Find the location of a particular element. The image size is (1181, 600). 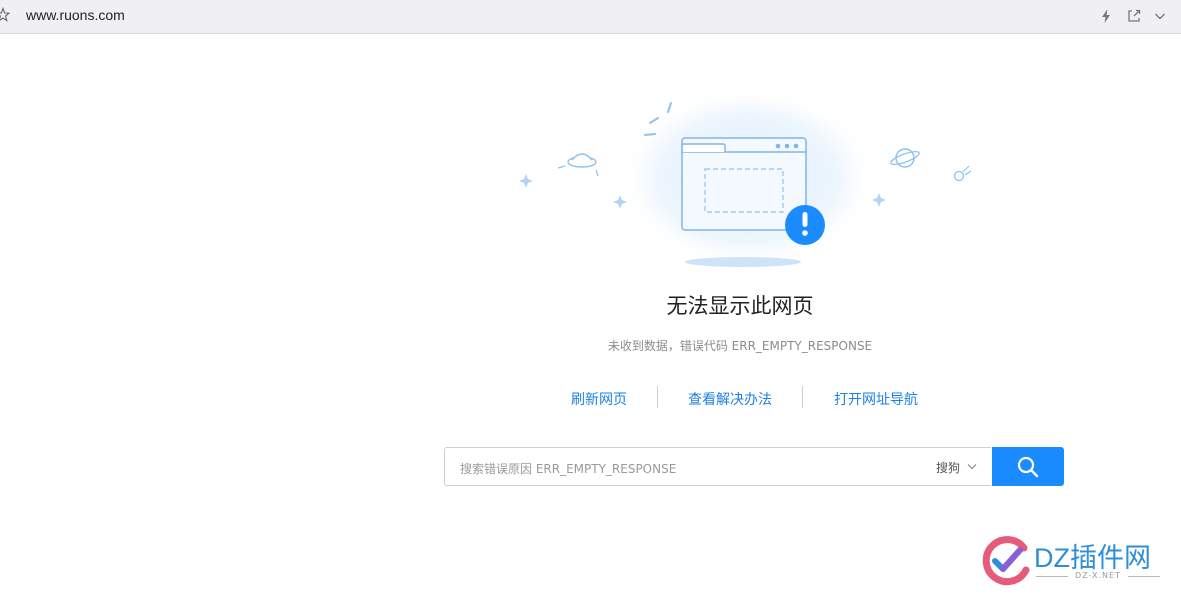

search-engine-select: 搜狗 is located at coordinates (948, 467).